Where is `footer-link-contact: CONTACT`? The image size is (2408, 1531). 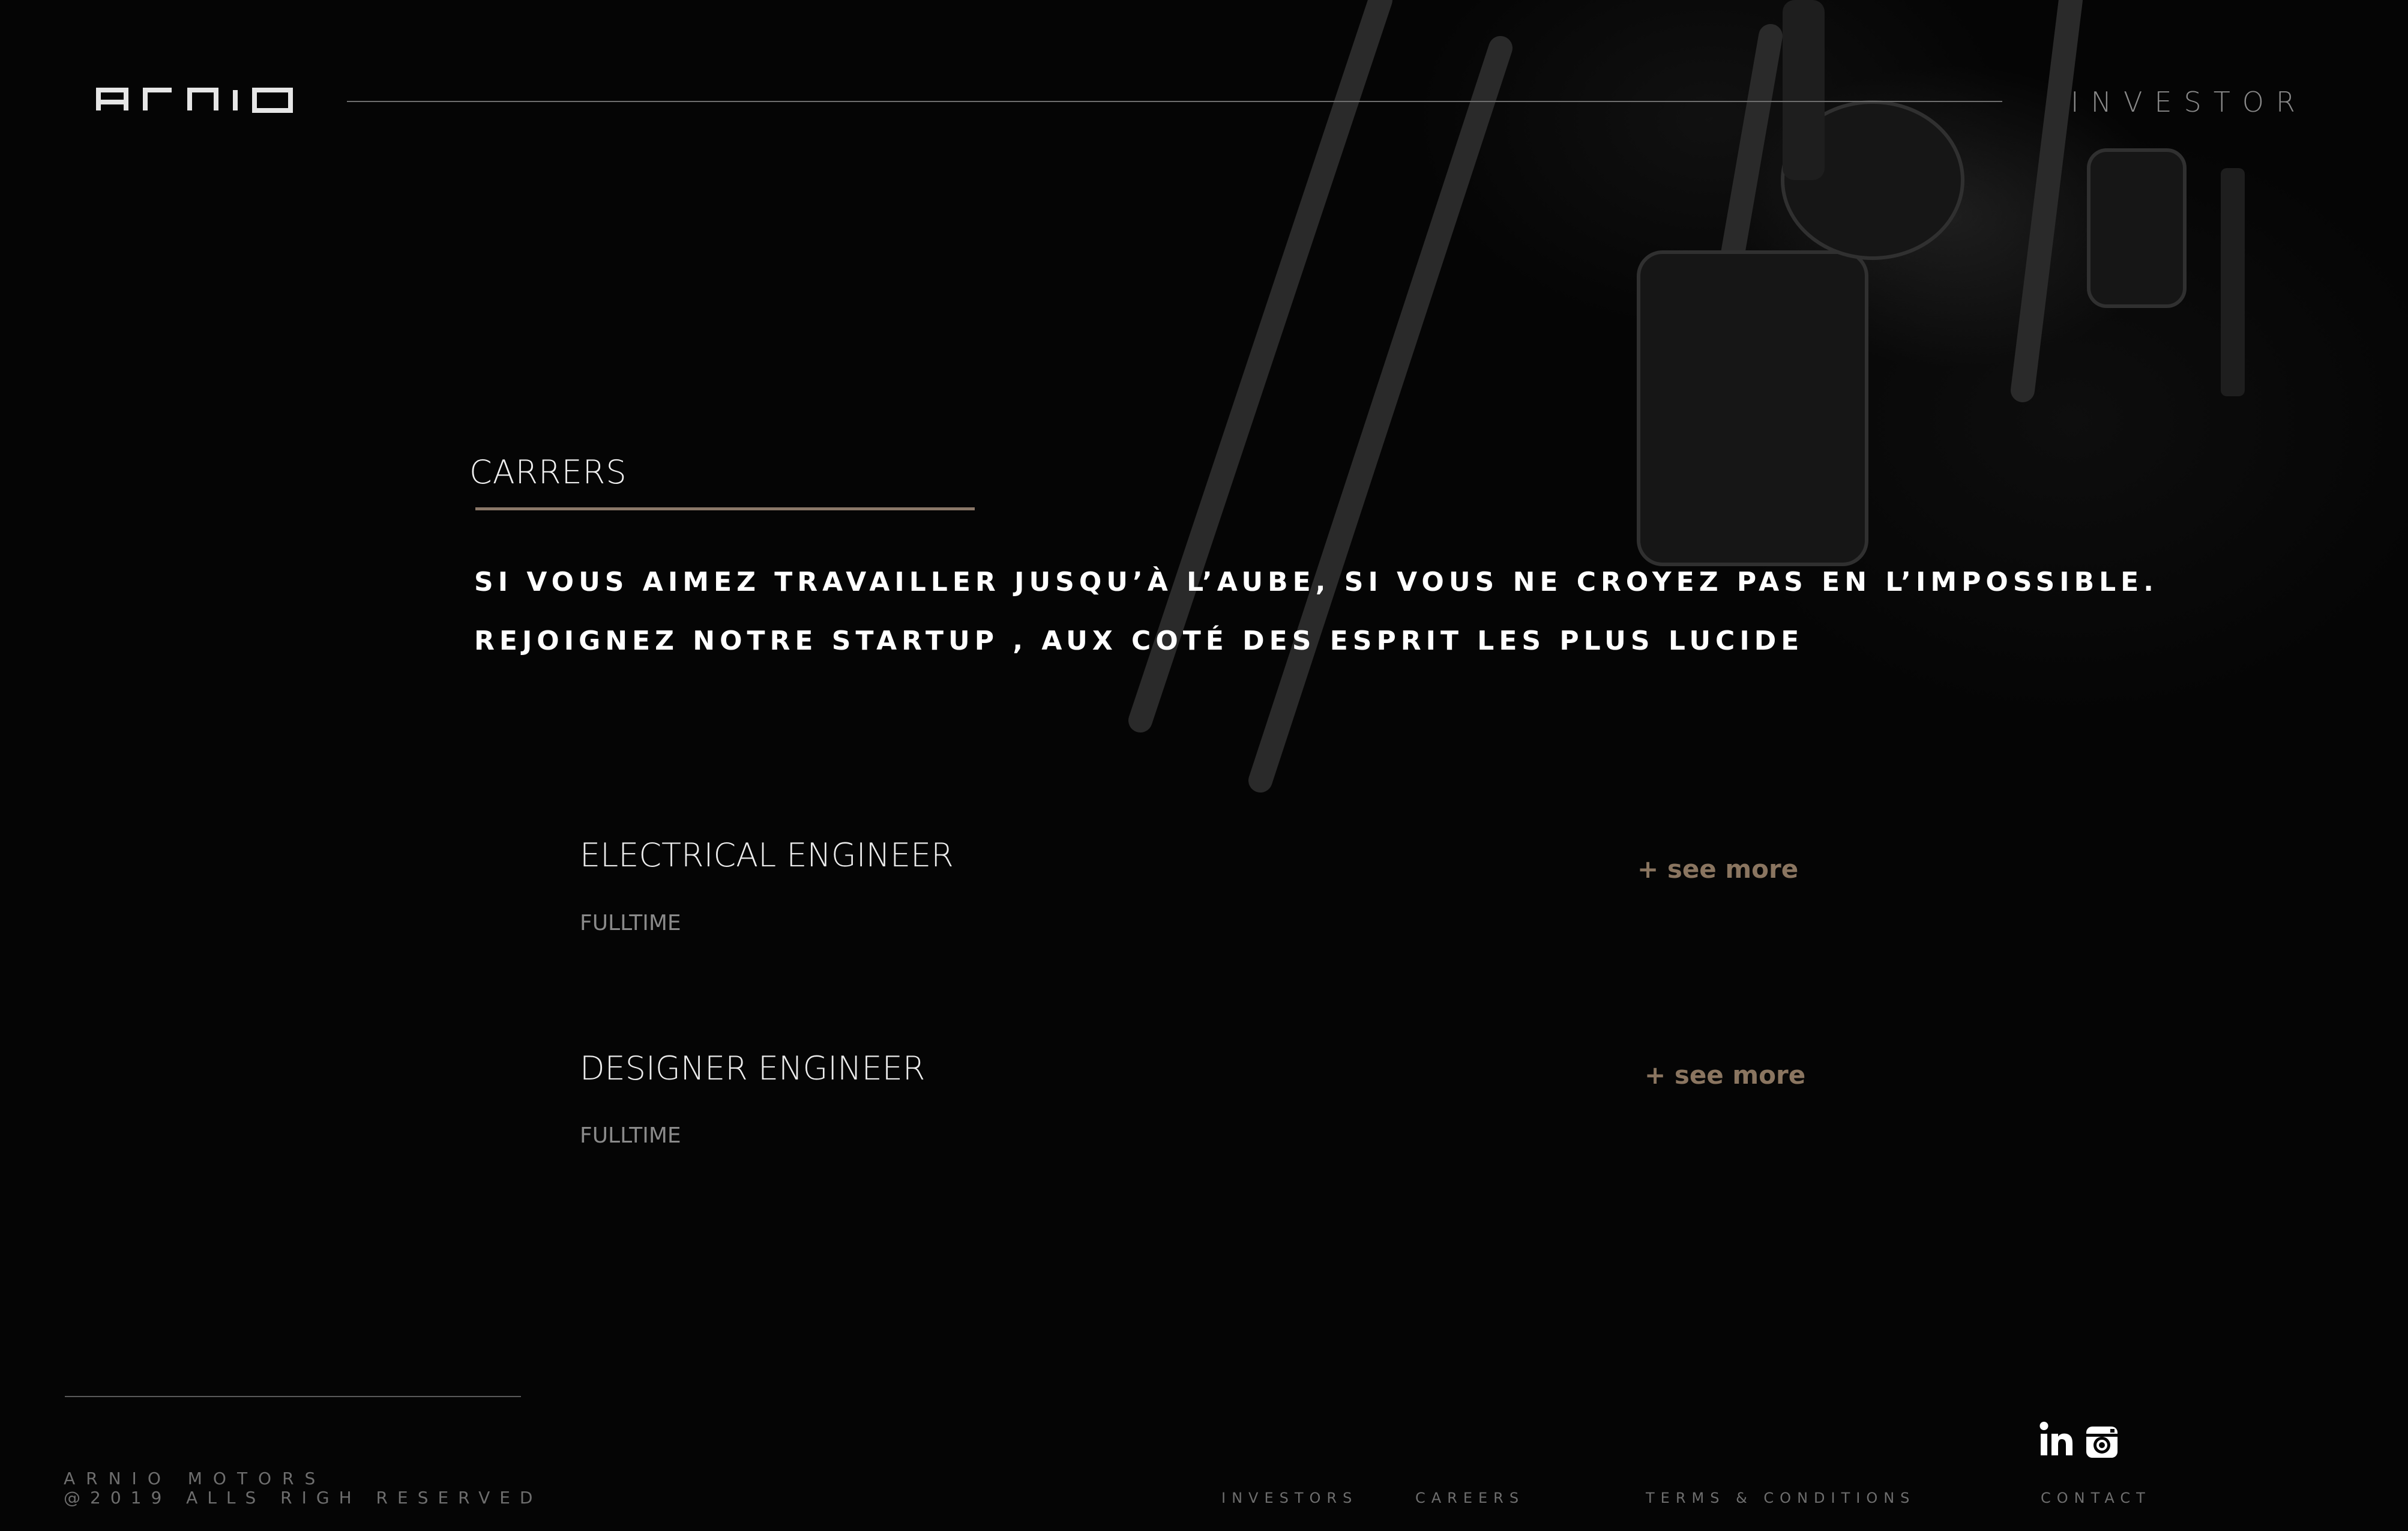
footer-link-contact: CONTACT is located at coordinates (2096, 1498).